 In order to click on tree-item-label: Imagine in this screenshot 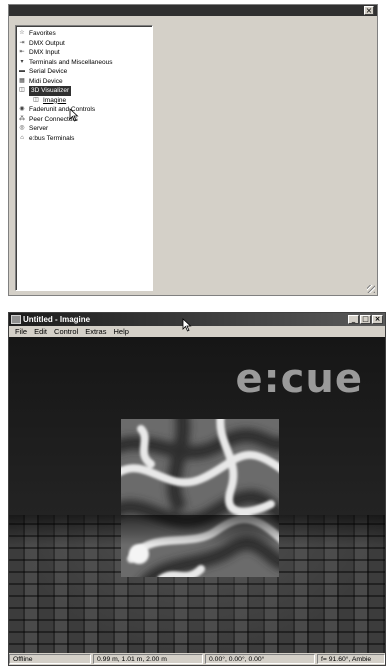, I will do `click(55, 100)`.